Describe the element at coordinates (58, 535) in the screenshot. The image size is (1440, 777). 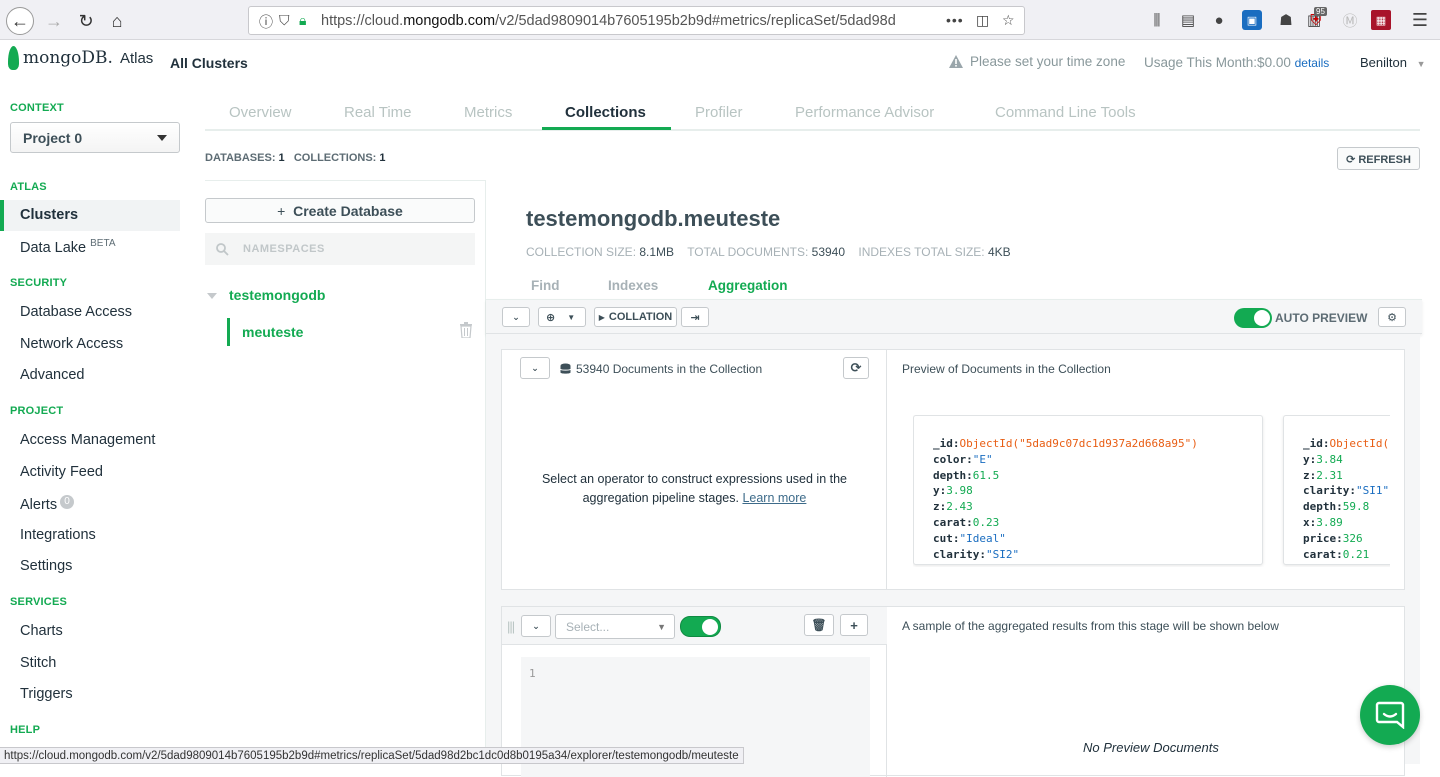
I see `sidebar-item-integrations: Integrations` at that location.